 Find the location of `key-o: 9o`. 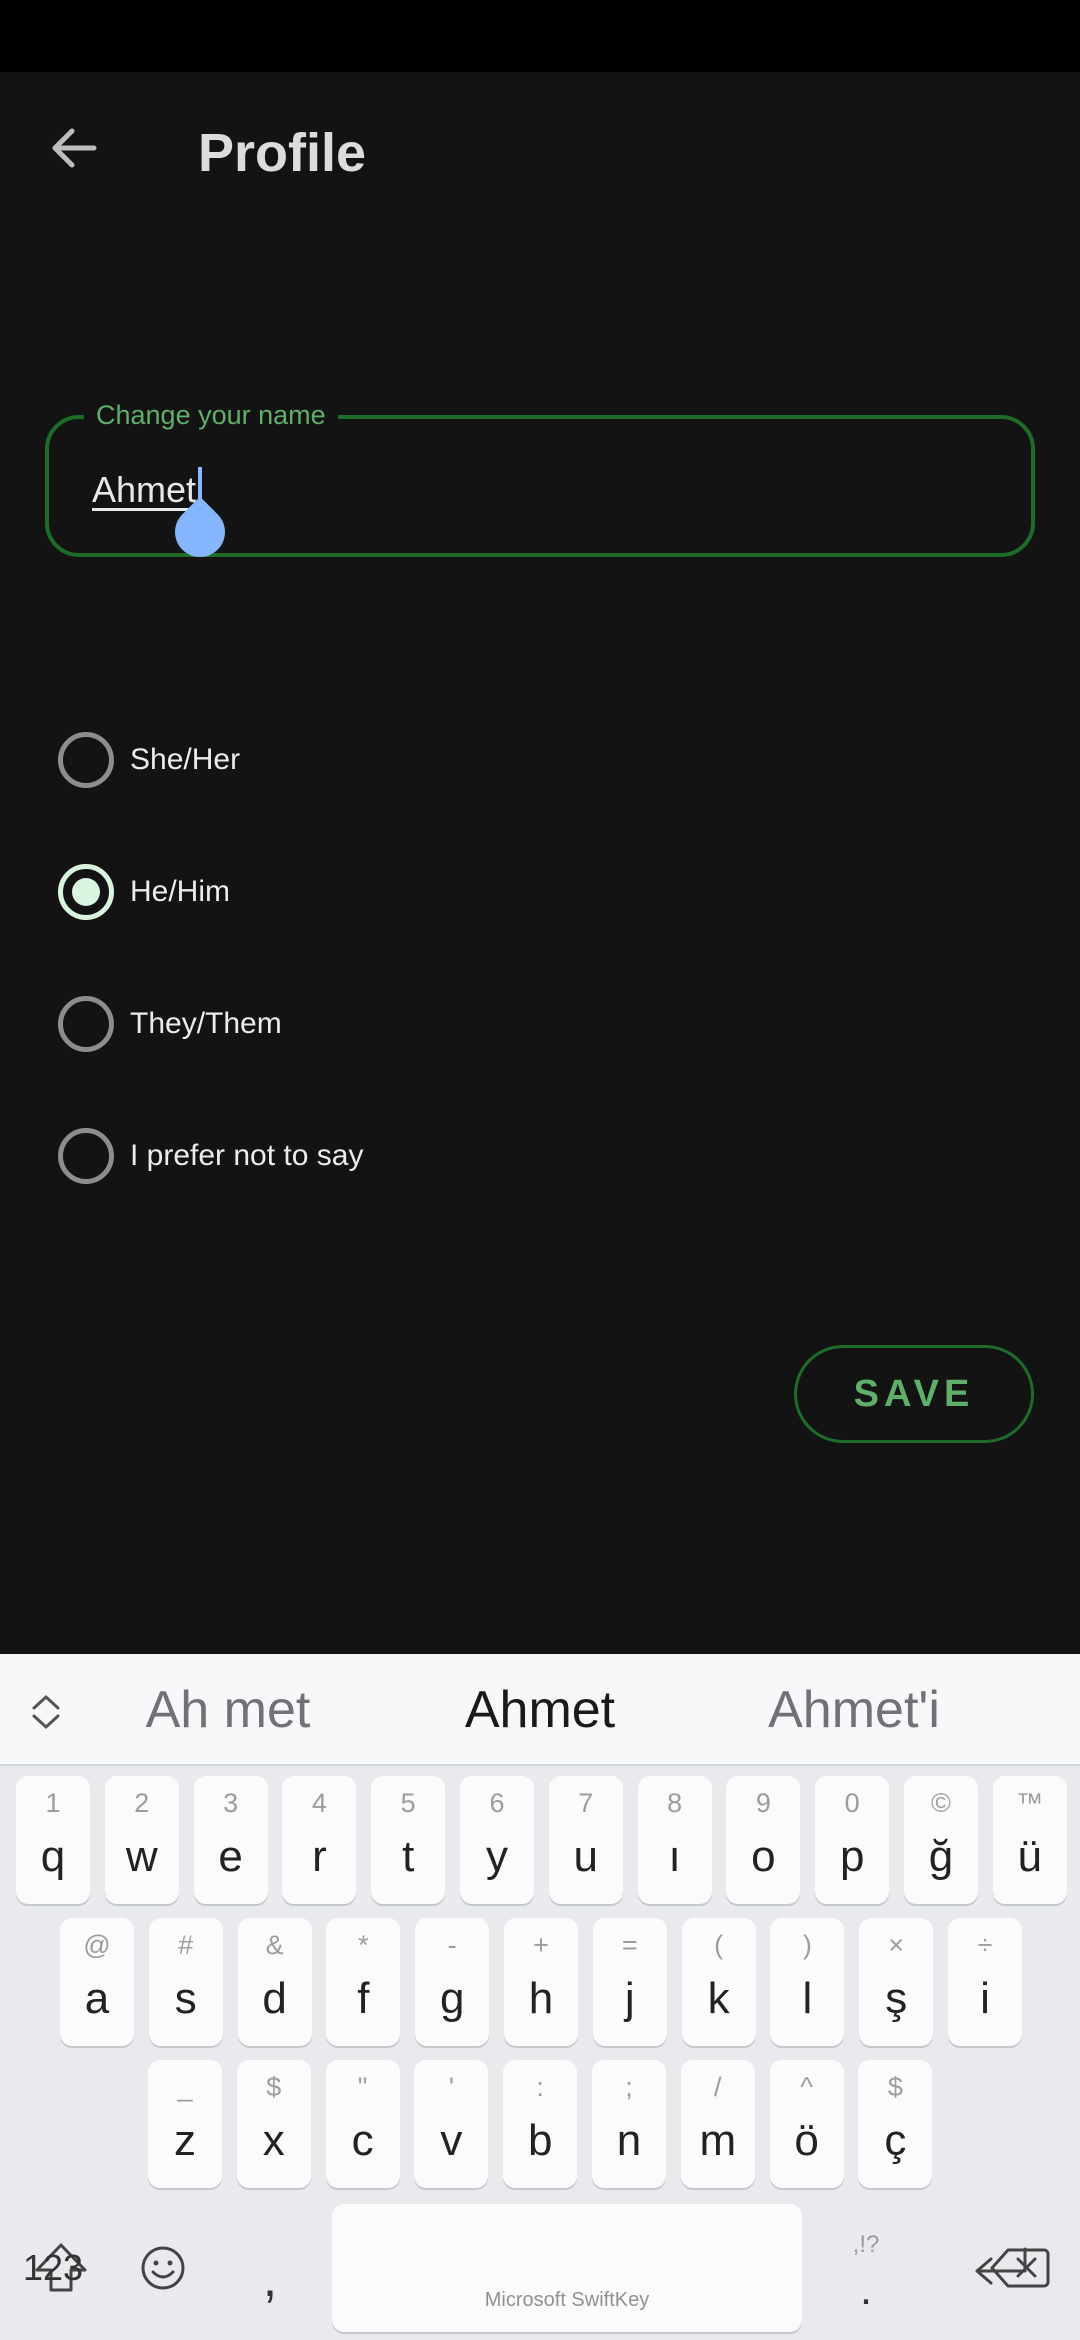

key-o: 9o is located at coordinates (763, 1840).